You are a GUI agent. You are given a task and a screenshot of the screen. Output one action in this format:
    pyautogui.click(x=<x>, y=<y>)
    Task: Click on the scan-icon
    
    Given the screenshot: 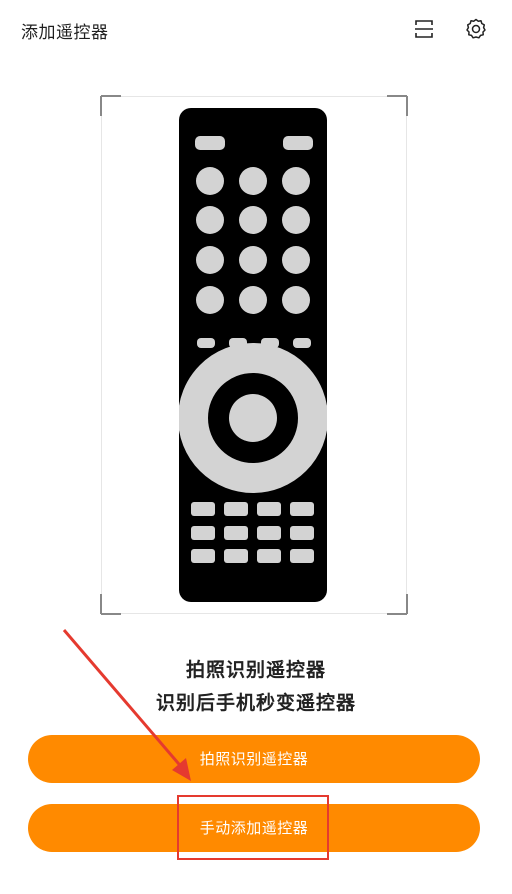 What is the action you would take?
    pyautogui.click(x=424, y=29)
    